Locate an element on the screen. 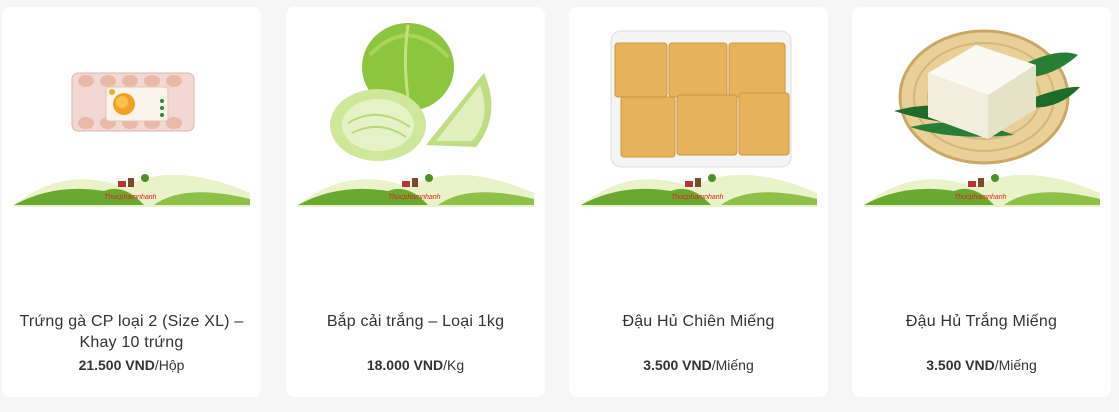 The width and height of the screenshot is (1119, 412). product-name: Đậu Hủ Chiên Miếng is located at coordinates (698, 321).